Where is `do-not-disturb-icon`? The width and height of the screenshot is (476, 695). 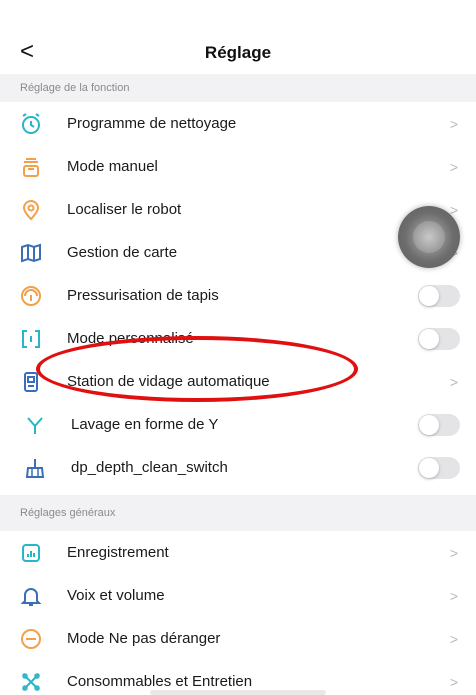 do-not-disturb-icon is located at coordinates (31, 639).